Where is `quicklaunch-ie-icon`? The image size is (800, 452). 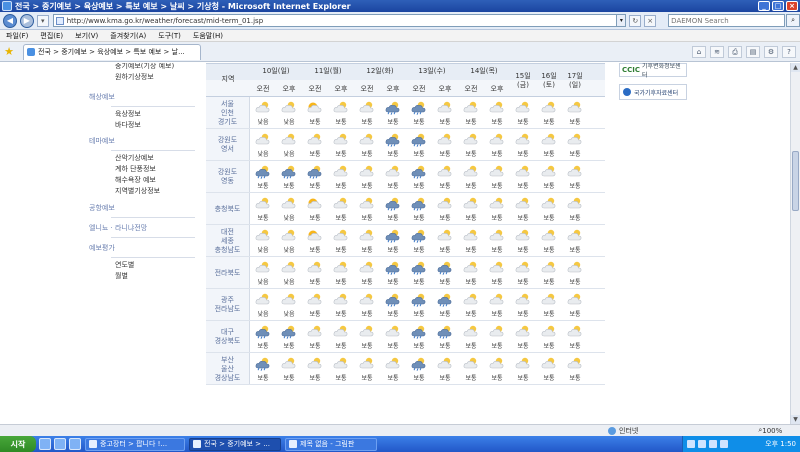 quicklaunch-ie-icon is located at coordinates (60, 444).